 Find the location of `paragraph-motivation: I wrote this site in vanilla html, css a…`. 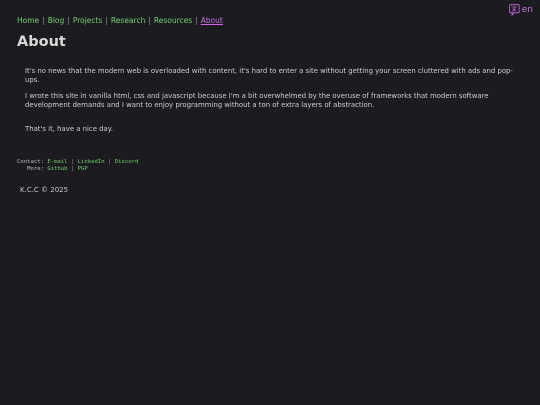

paragraph-motivation: I wrote this site in vanilla html, css a… is located at coordinates (257, 100).